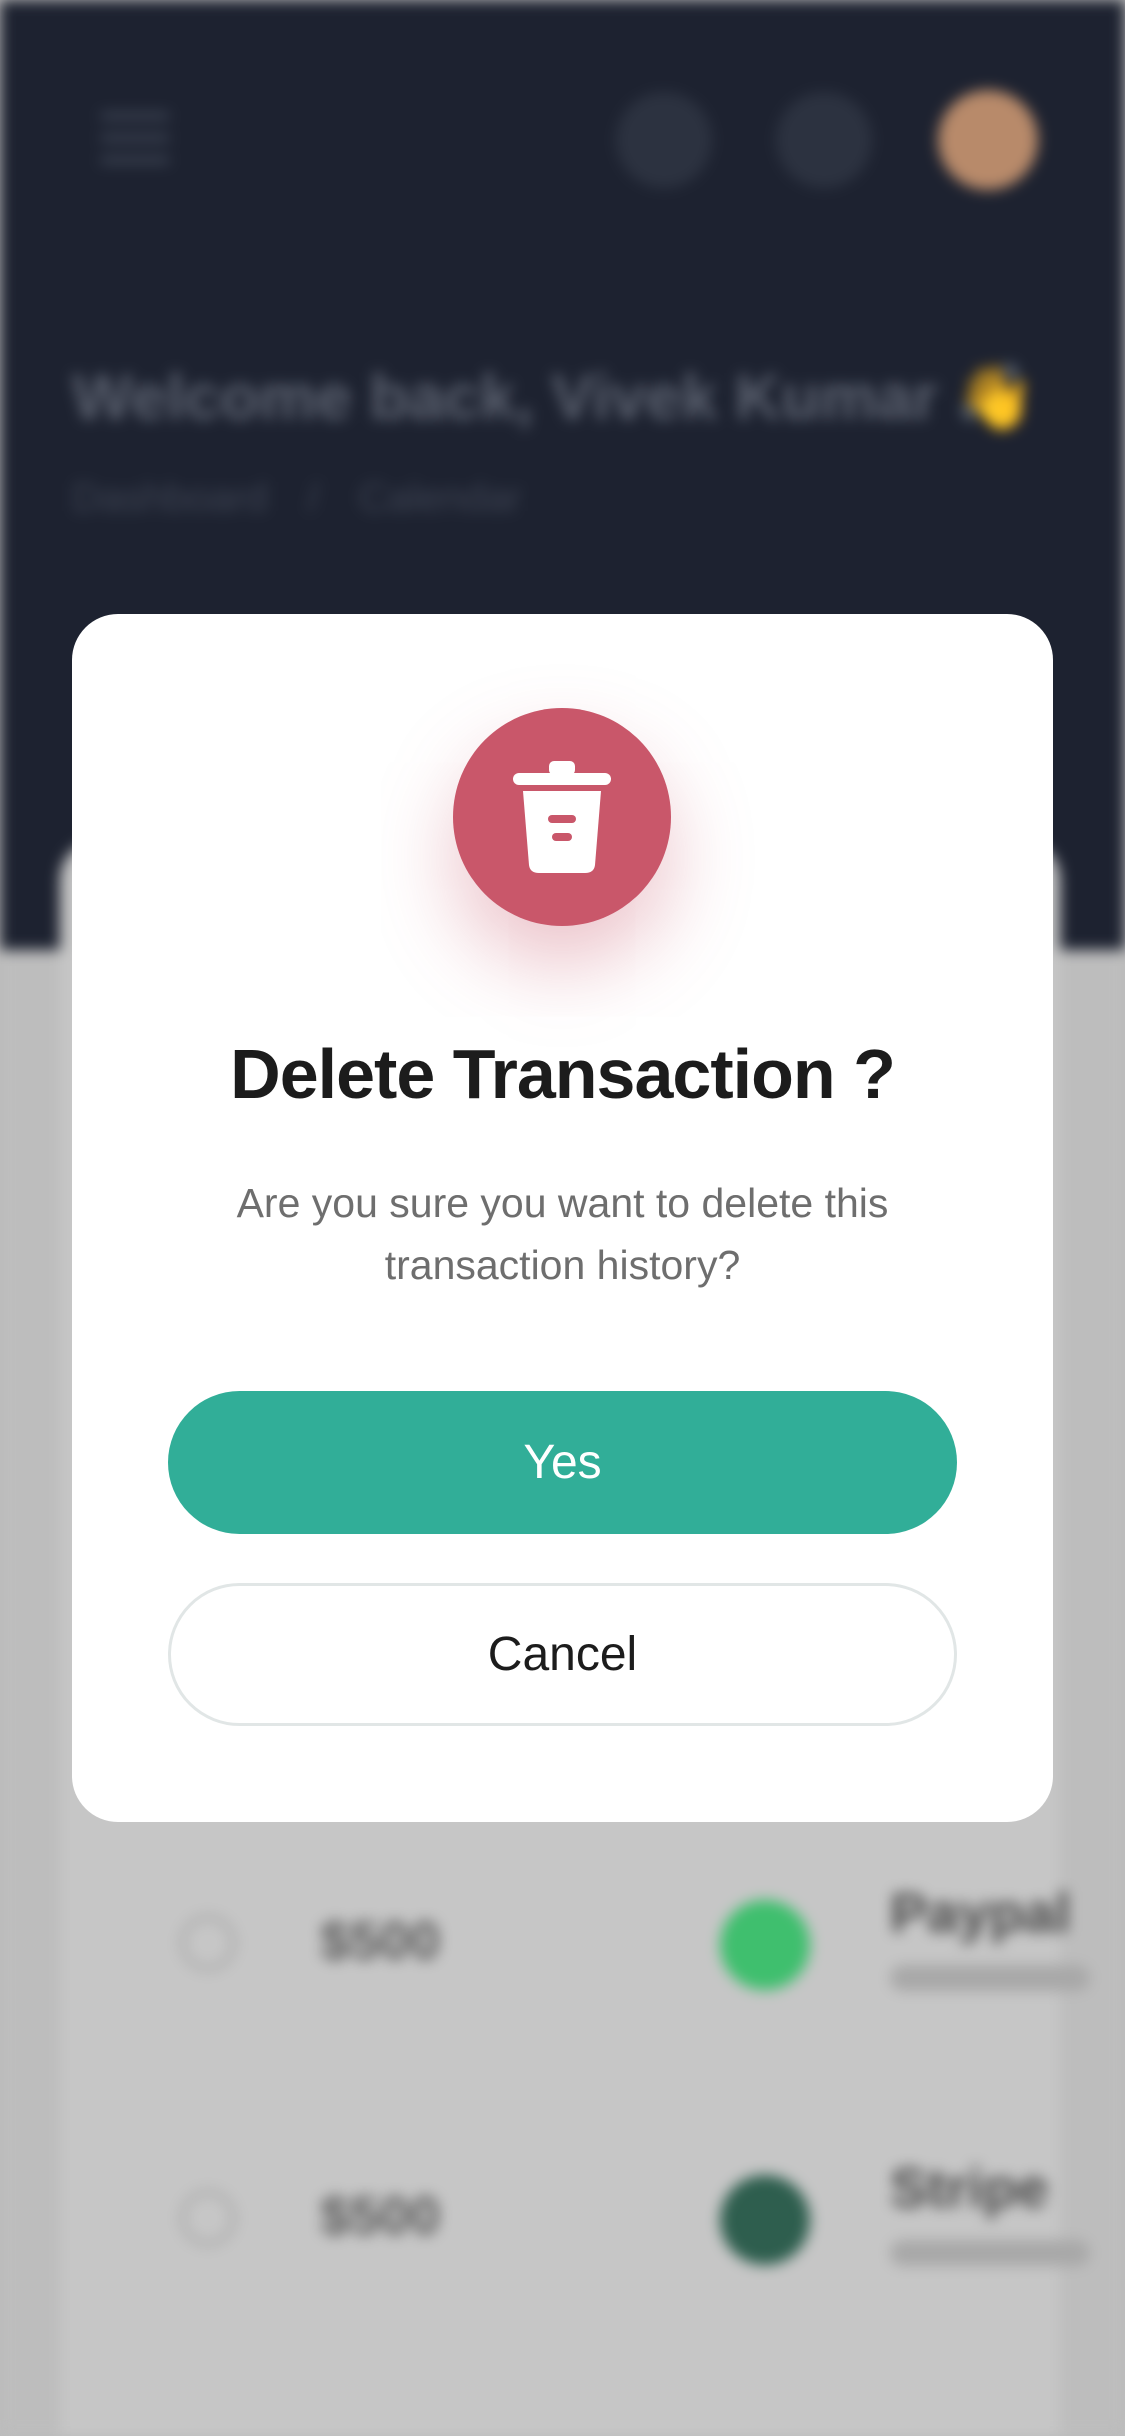 The width and height of the screenshot is (1125, 2436). What do you see at coordinates (170, 498) in the screenshot?
I see `breadcrumb-home: Dashboard` at bounding box center [170, 498].